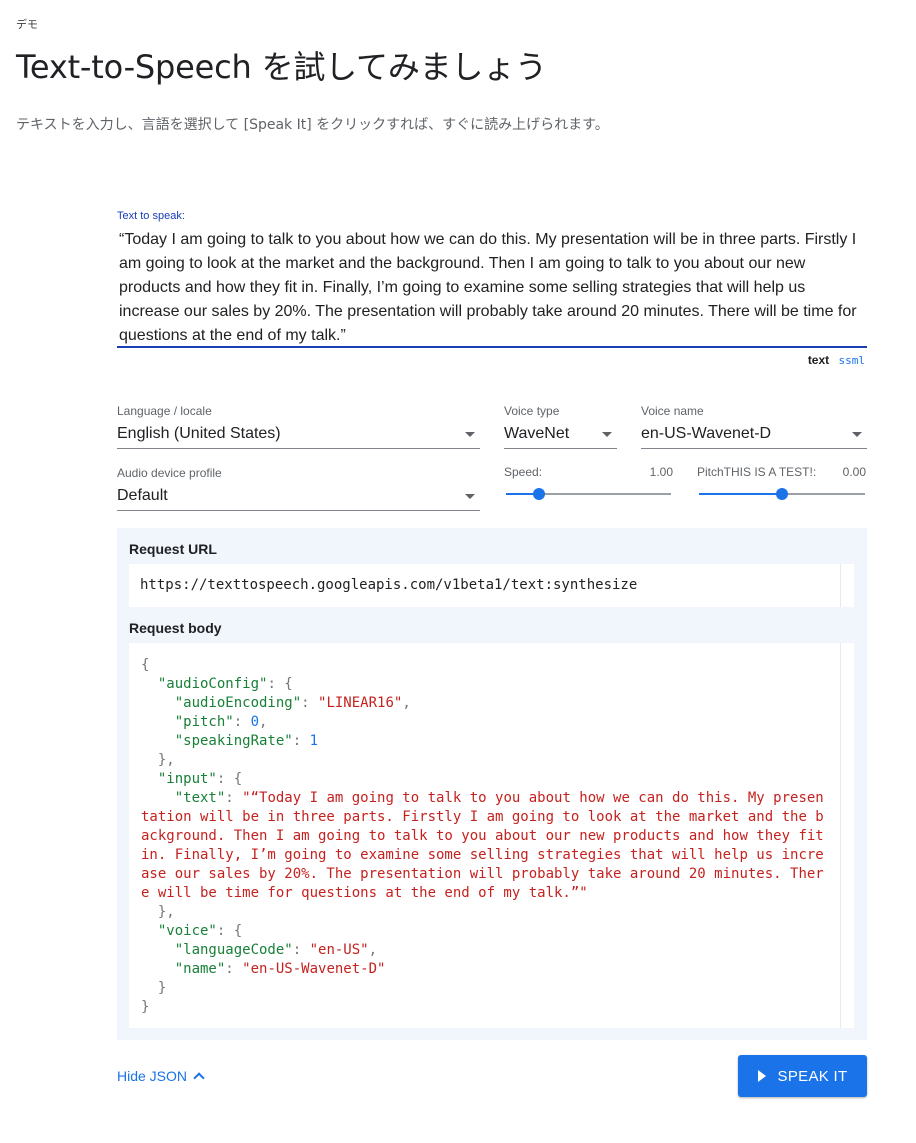  Describe the element at coordinates (175, 628) in the screenshot. I see `request-body-heading: Request body` at that location.